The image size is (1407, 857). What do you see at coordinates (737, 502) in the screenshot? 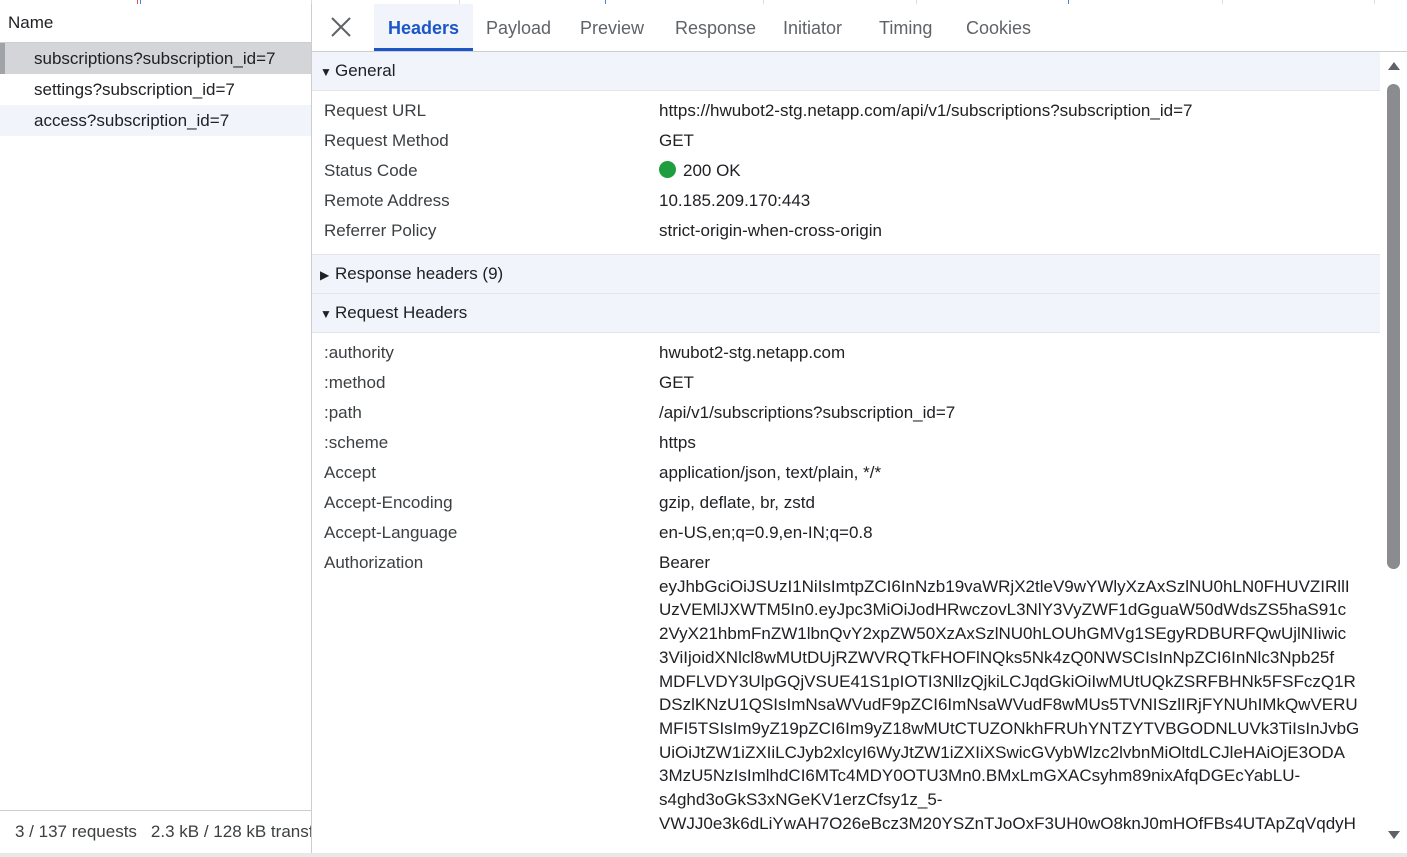
I see `header-value: gzip, deflate, br, zstd` at bounding box center [737, 502].